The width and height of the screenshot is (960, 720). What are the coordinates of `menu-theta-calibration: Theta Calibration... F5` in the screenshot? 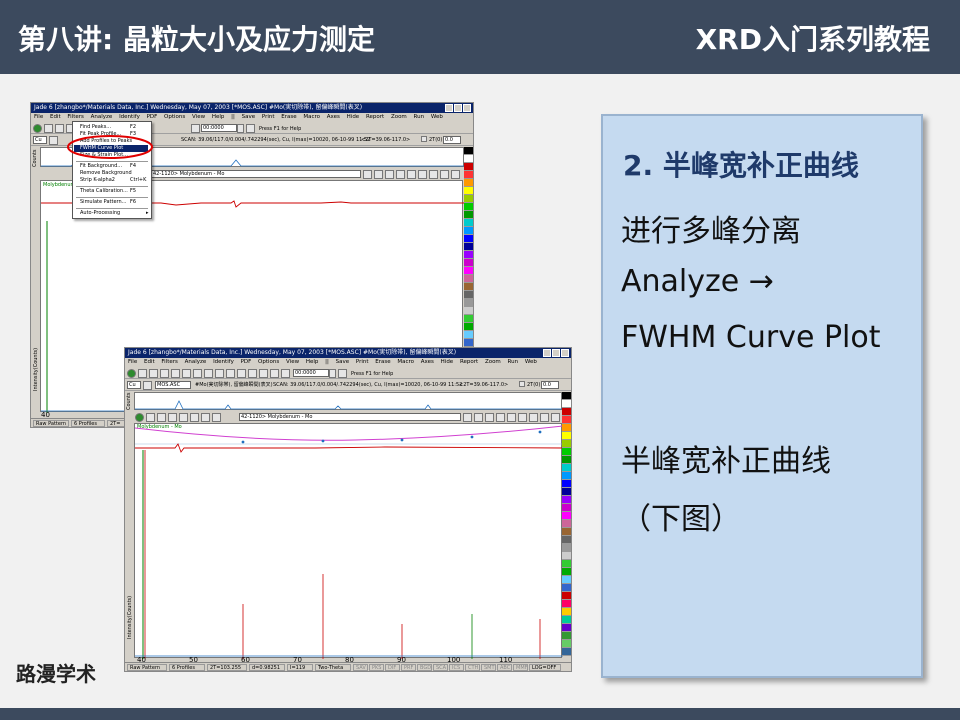 It's located at (108, 191).